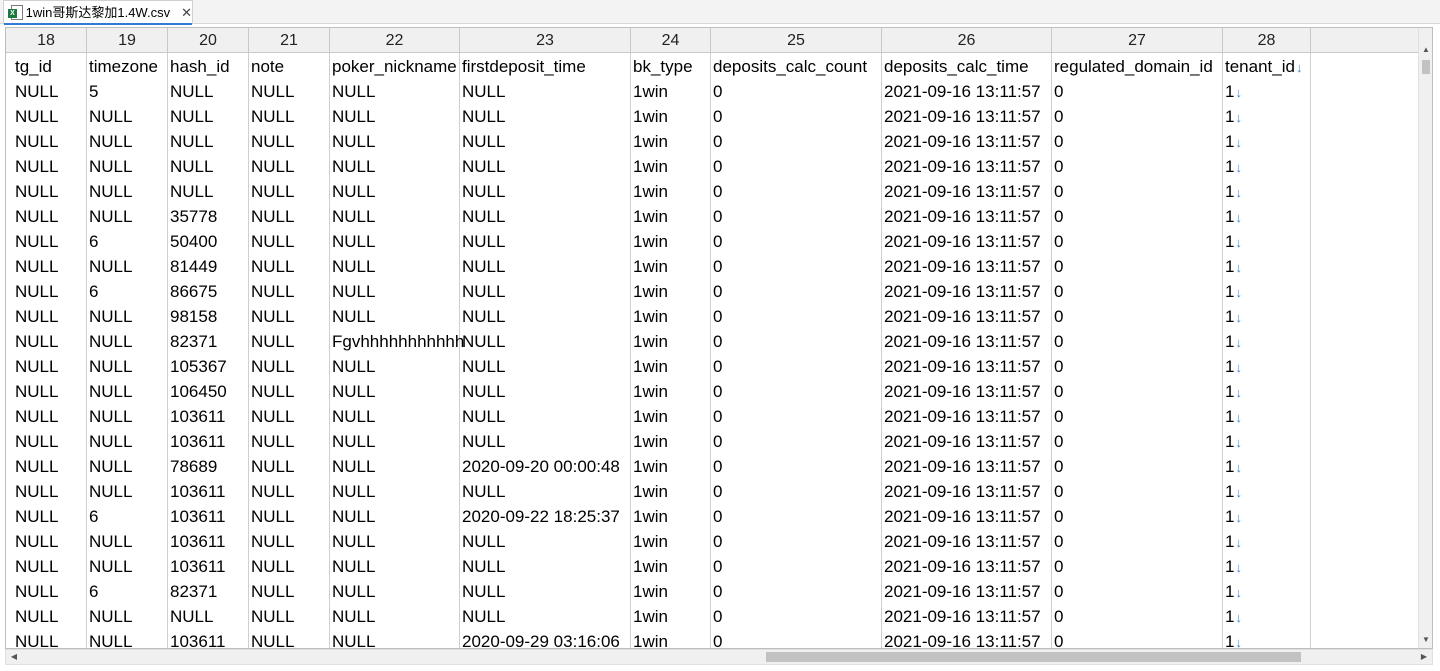 The height and width of the screenshot is (671, 1440). I want to click on table-cell: 2020-09-29 03:16:06, so click(545, 638).